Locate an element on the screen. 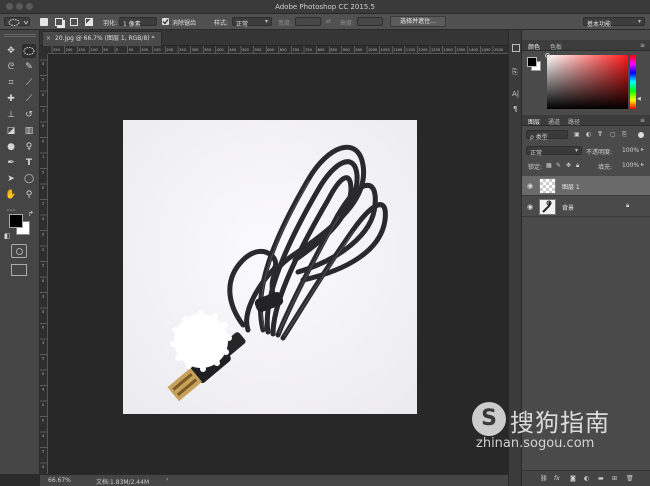  history-brush-icon: ↺ is located at coordinates (29, 115).